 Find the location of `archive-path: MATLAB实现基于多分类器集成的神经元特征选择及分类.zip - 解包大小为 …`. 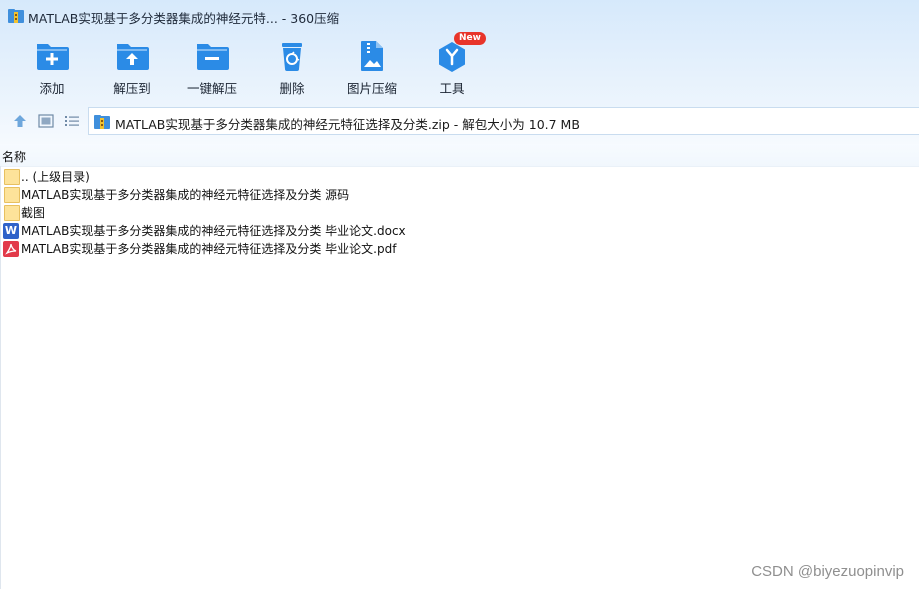

archive-path: MATLAB实现基于多分类器集成的神经元特征选择及分类.zip - 解包大小为 … is located at coordinates (347, 124).